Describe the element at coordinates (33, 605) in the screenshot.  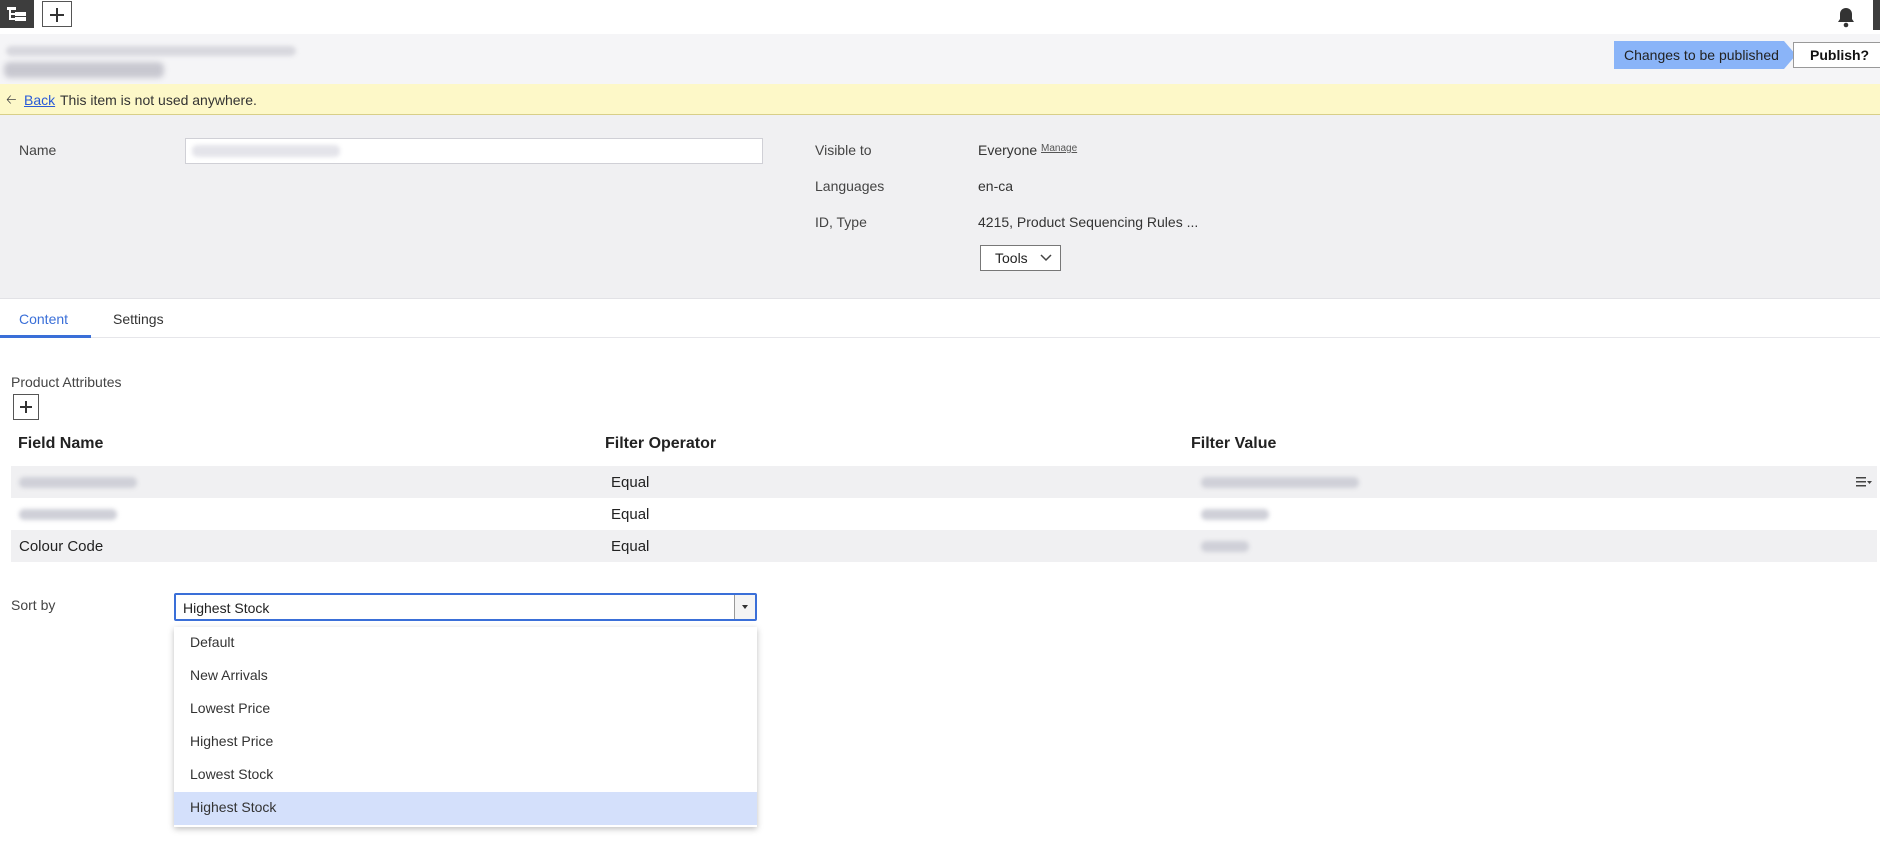
I see `sort-by-label: Sort by` at that location.